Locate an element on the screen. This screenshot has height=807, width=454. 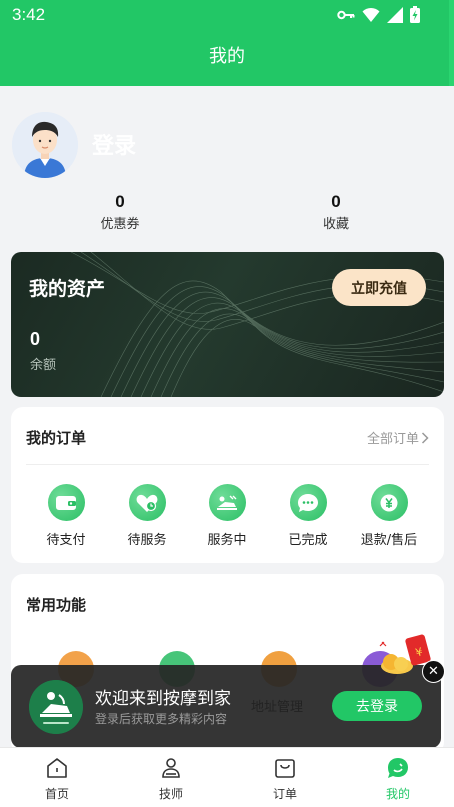
banner-subtitle: 登录后获取更多精彩内容 is located at coordinates (161, 719).